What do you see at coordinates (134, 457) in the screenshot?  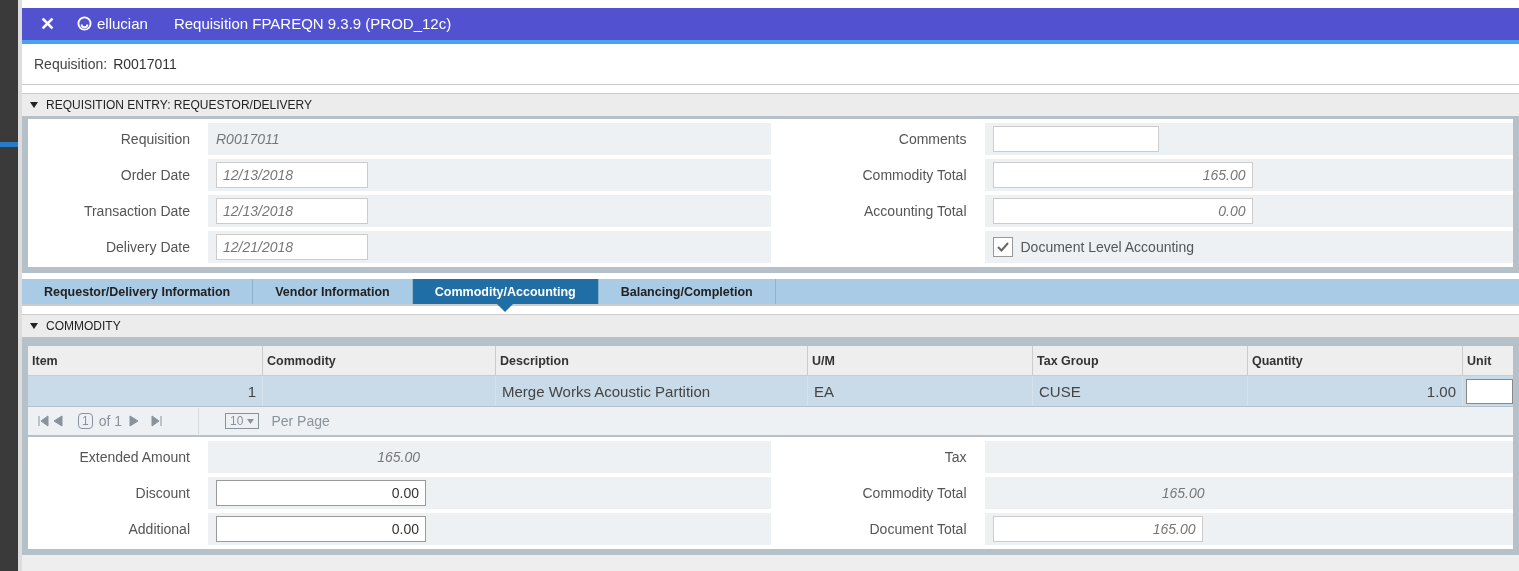 I see `field-label: Extended Amount` at bounding box center [134, 457].